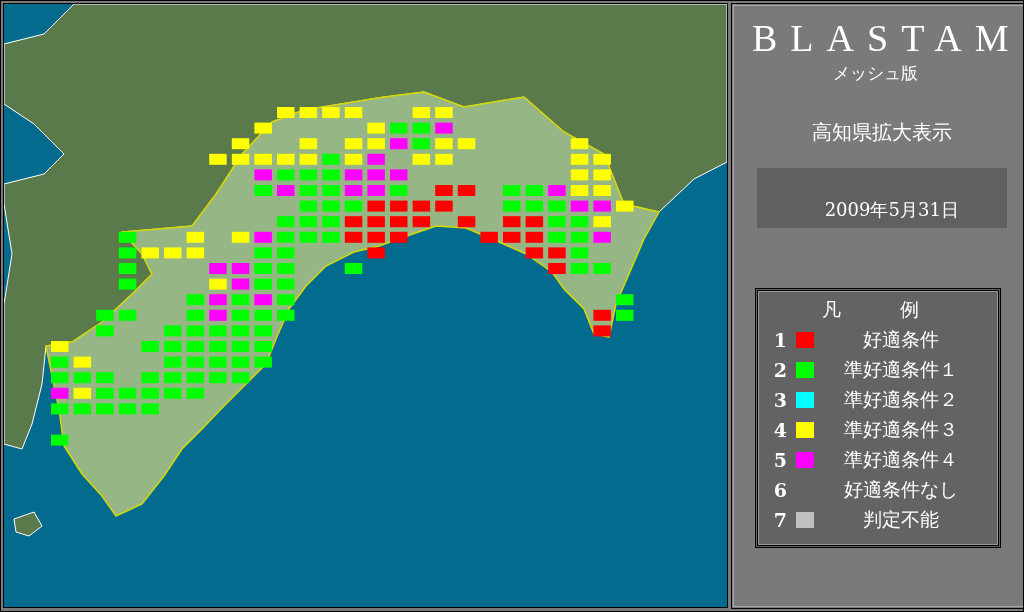 Image resolution: width=1024 pixels, height=612 pixels. Describe the element at coordinates (900, 339) in the screenshot. I see `legend-label: 好適条件` at that location.